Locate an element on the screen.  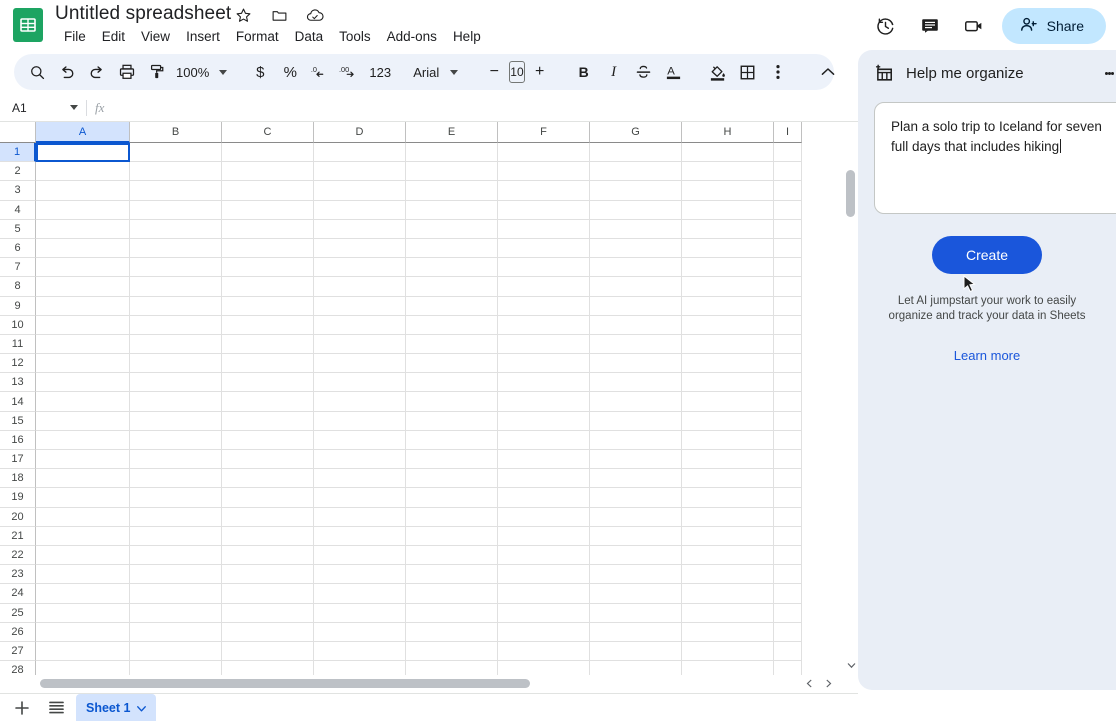
cell-E10 is located at coordinates (452, 325).